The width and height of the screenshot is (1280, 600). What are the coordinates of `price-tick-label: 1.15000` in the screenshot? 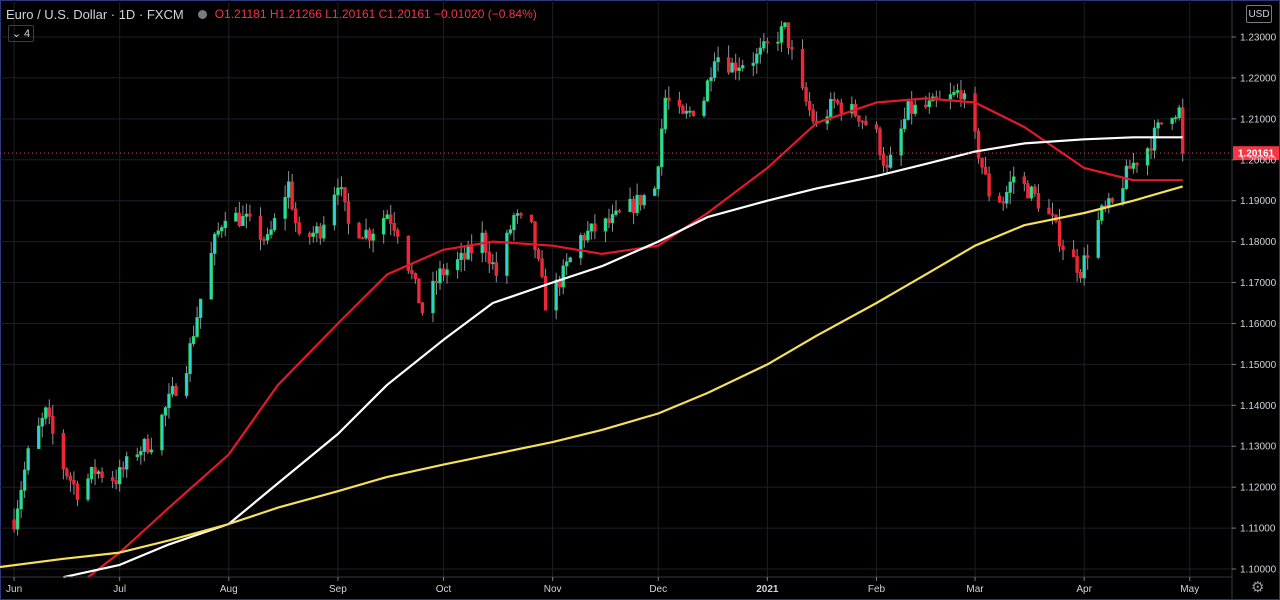 It's located at (1258, 365).